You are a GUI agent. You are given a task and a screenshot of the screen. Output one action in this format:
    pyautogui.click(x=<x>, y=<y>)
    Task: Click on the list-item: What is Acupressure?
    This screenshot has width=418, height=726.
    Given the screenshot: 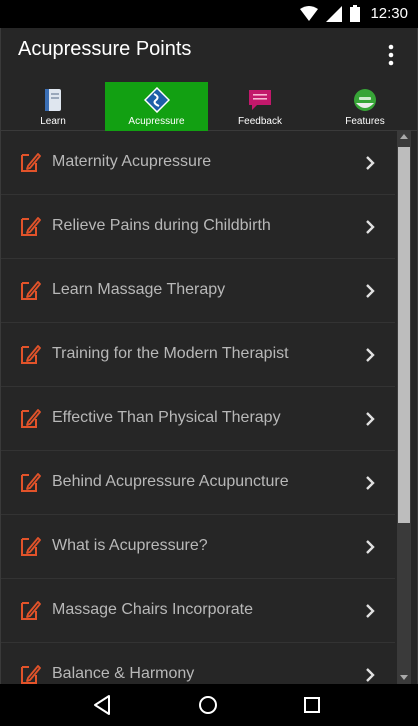 What is the action you would take?
    pyautogui.click(x=198, y=547)
    